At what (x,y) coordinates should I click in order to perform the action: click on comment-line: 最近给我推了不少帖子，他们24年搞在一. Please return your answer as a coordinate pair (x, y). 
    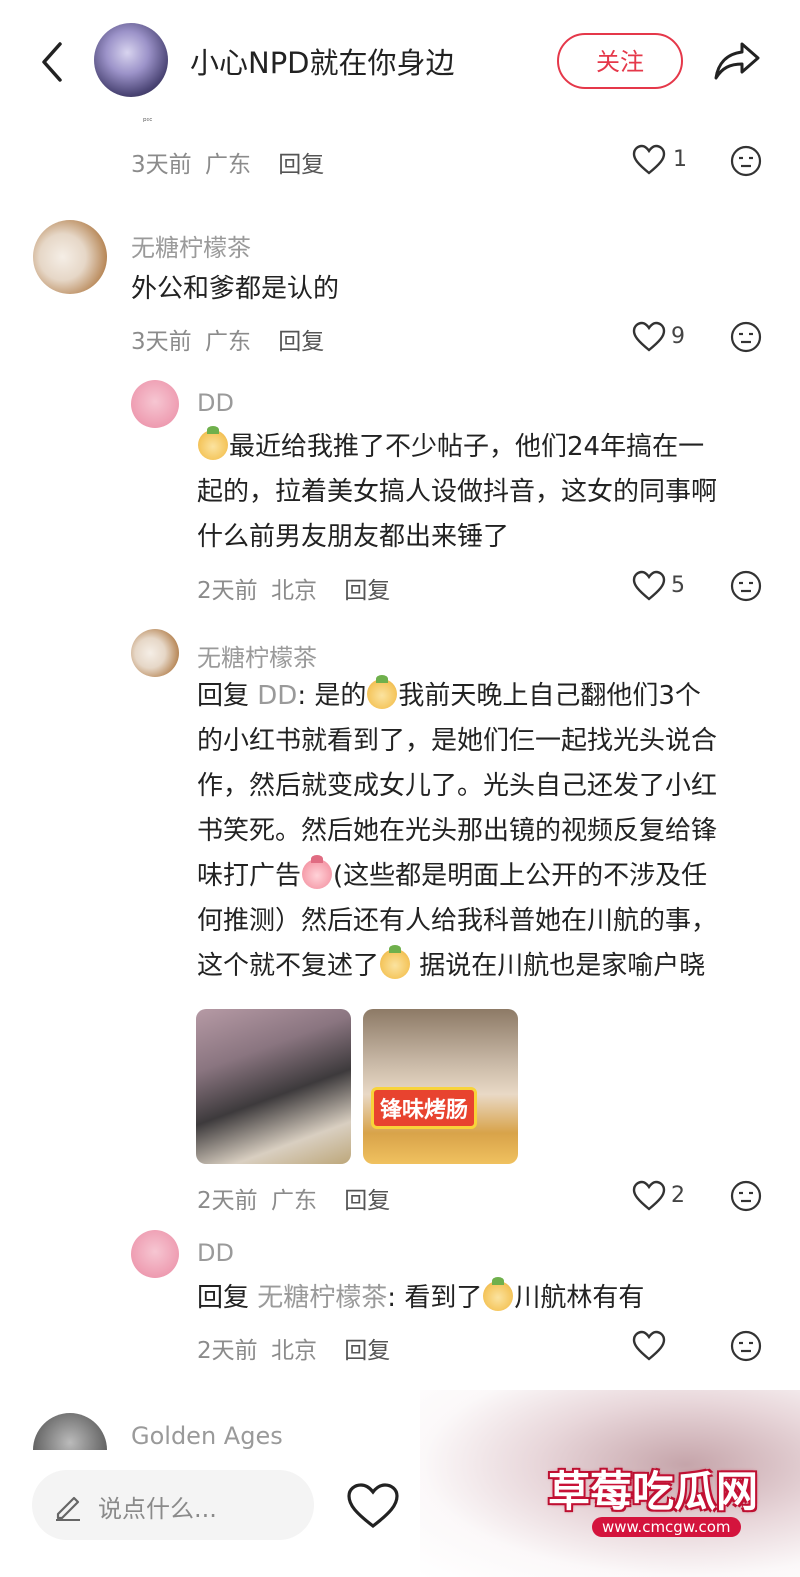
    Looking at the image, I should click on (467, 447).